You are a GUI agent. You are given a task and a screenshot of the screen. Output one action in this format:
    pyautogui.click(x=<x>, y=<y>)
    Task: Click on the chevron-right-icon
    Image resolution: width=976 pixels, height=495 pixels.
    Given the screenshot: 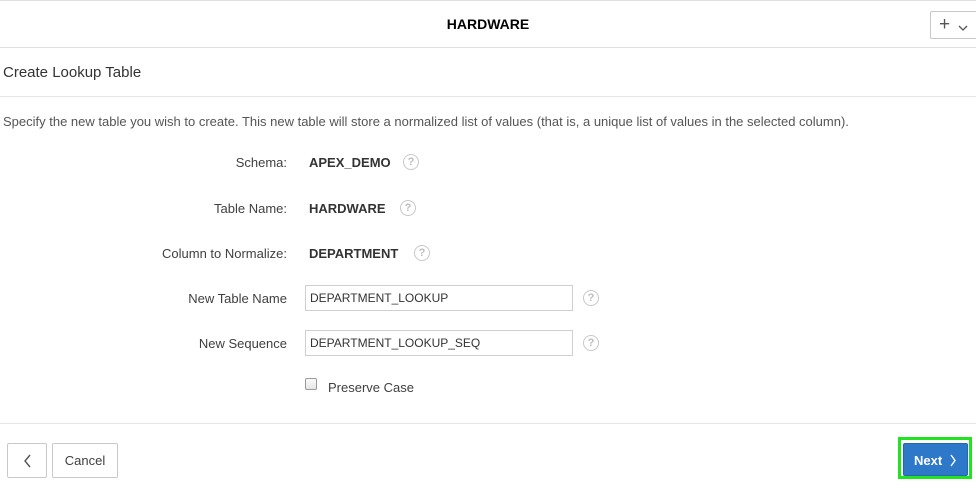 What is the action you would take?
    pyautogui.click(x=953, y=460)
    